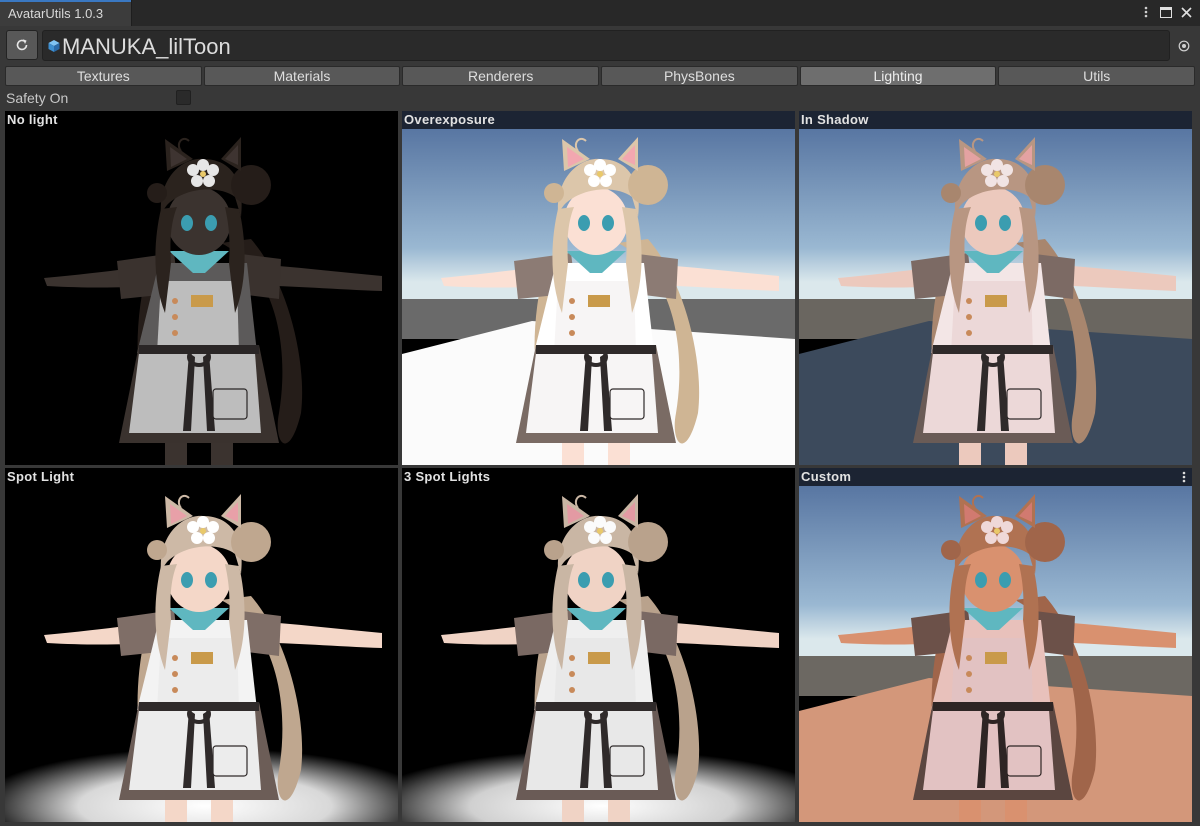 This screenshot has width=1200, height=826. I want to click on preview-in-shadow: In Shadow, so click(995, 288).